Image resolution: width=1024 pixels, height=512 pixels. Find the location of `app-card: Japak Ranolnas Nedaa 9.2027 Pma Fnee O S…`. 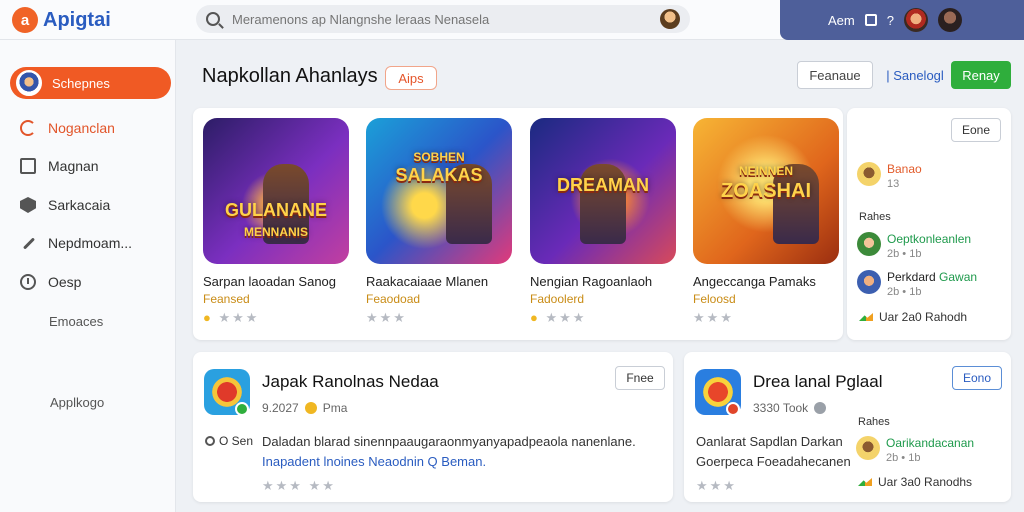

app-card: Japak Ranolnas Nedaa 9.2027 Pma Fnee O S… is located at coordinates (433, 427).